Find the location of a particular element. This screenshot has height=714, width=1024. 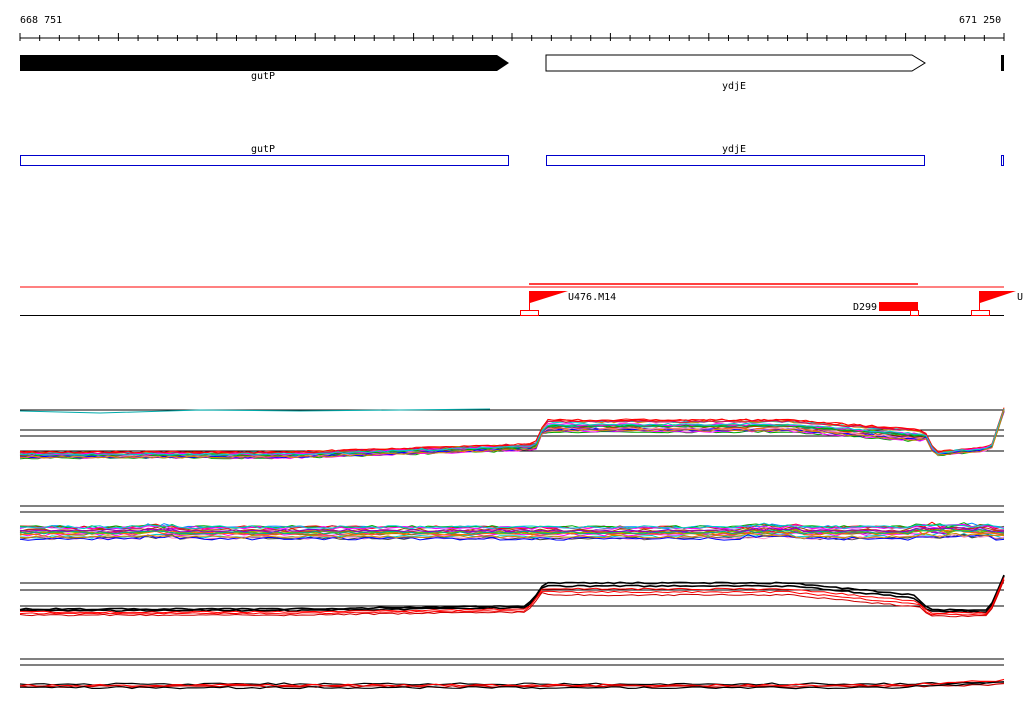

gene-track: gutP ydjE is located at coordinates (512, 73).